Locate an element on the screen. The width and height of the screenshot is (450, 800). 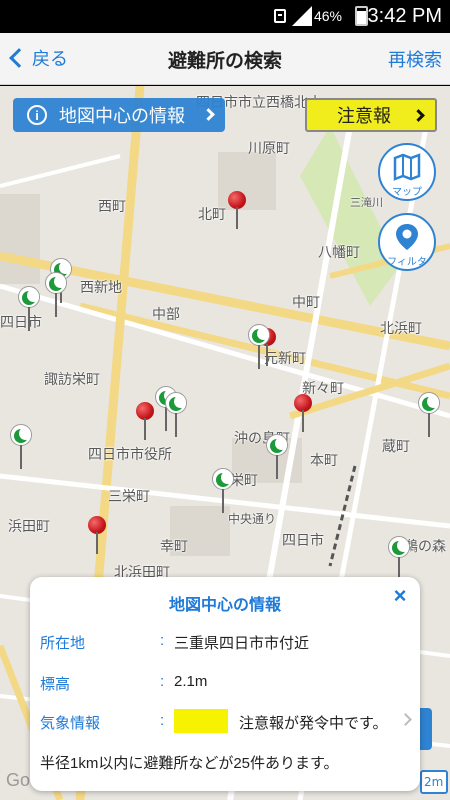
map-type-label: マップ is located at coordinates (407, 192).